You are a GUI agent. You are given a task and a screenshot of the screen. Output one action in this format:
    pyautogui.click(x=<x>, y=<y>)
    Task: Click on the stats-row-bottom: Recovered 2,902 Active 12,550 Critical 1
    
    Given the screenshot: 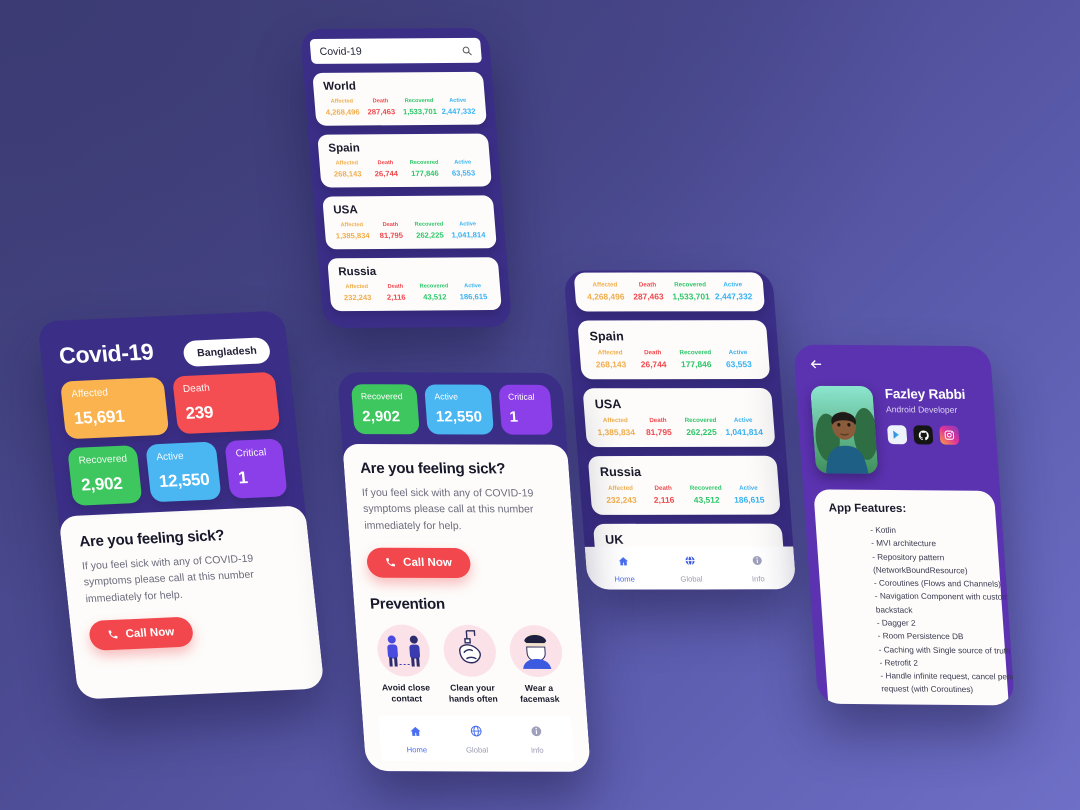 What is the action you would take?
    pyautogui.click(x=177, y=472)
    